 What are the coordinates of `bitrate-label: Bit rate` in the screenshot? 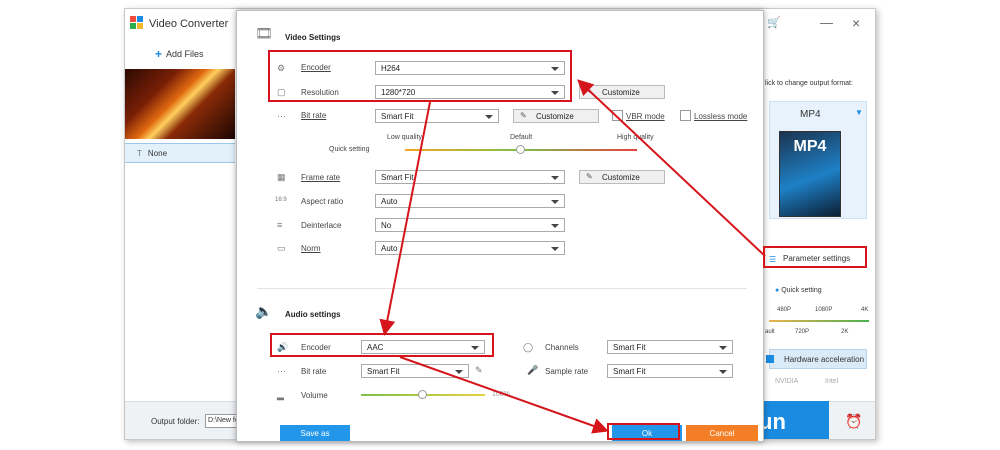 It's located at (313, 115).